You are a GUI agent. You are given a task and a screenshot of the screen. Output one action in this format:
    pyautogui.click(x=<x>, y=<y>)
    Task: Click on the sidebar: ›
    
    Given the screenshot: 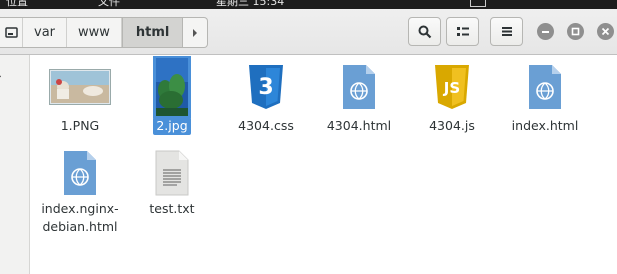 What is the action you would take?
    pyautogui.click(x=15, y=164)
    